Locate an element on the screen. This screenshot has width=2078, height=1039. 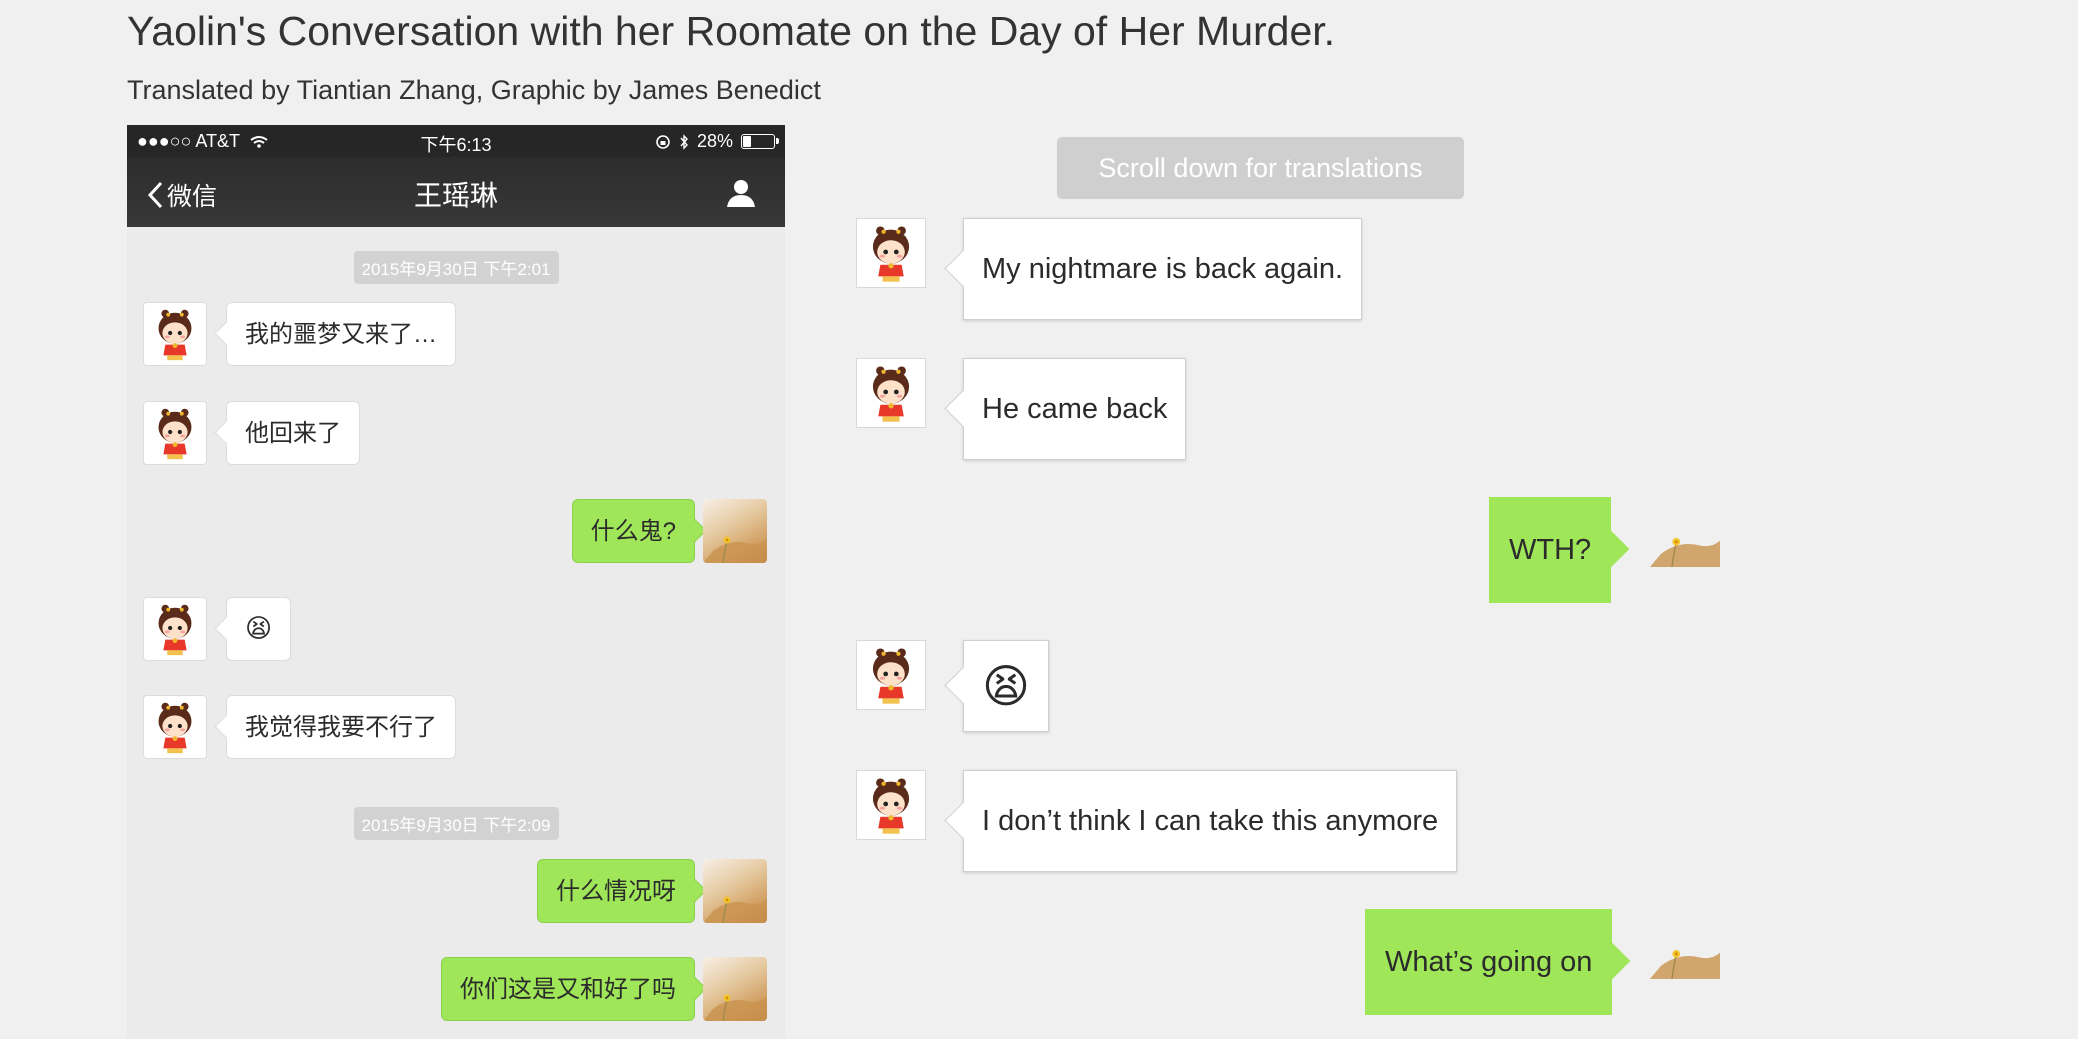
status-right: 28% is located at coordinates (717, 141).